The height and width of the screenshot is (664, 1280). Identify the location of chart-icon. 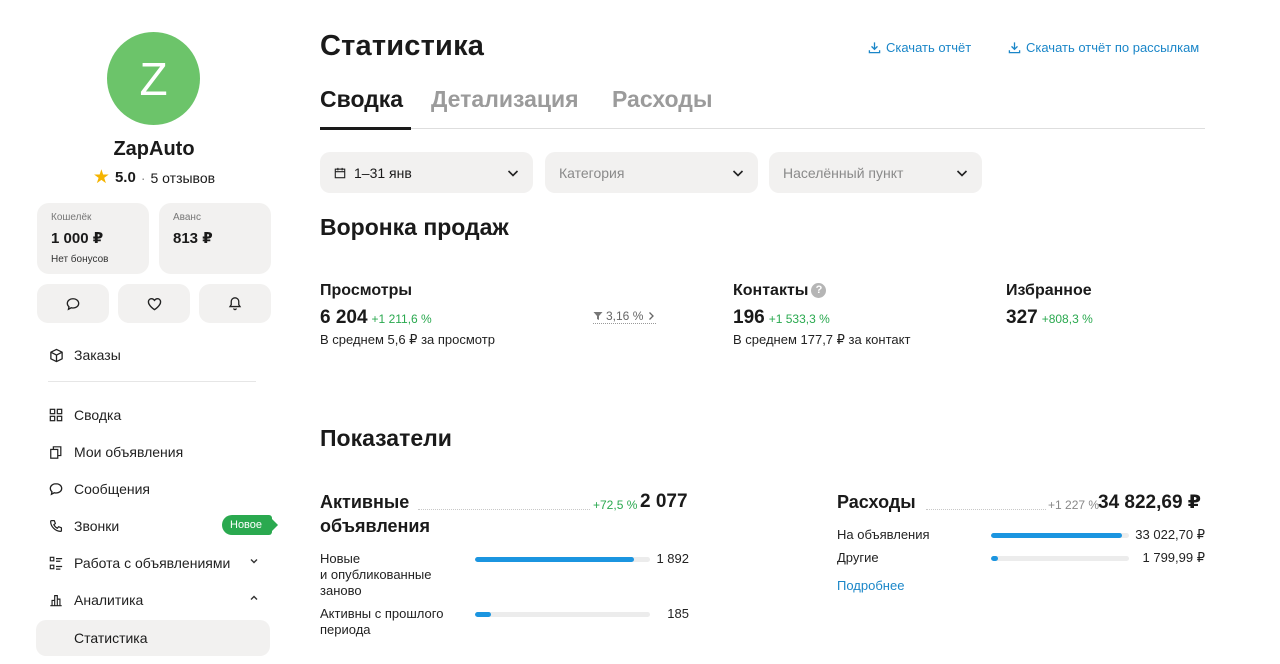
(56, 600).